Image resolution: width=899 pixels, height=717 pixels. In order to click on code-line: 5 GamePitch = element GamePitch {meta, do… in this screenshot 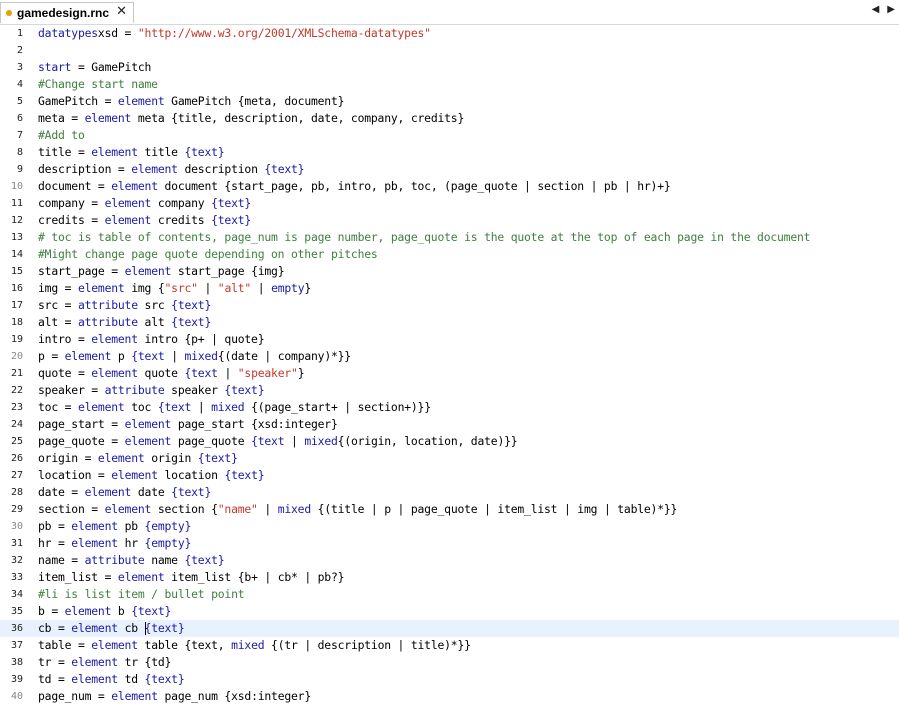, I will do `click(449, 101)`.